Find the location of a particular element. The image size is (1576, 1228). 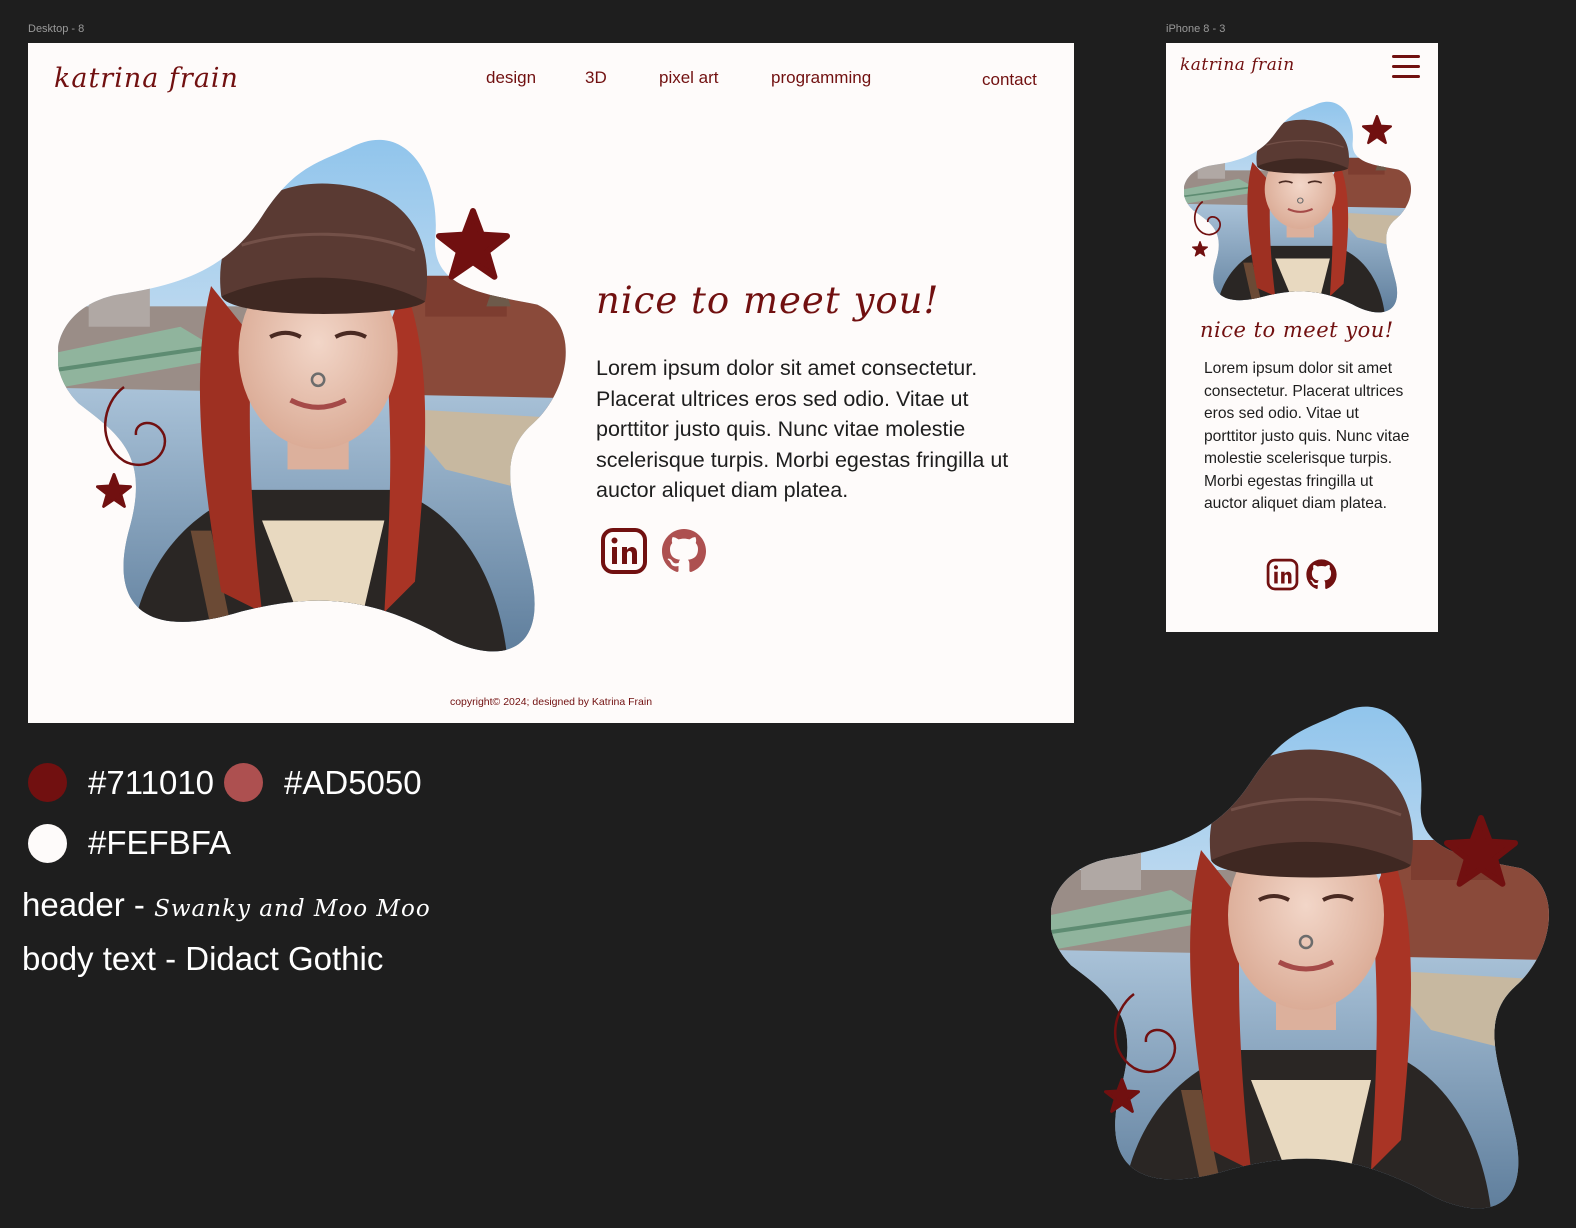

phone-linkedin-icon is located at coordinates (1282, 574).